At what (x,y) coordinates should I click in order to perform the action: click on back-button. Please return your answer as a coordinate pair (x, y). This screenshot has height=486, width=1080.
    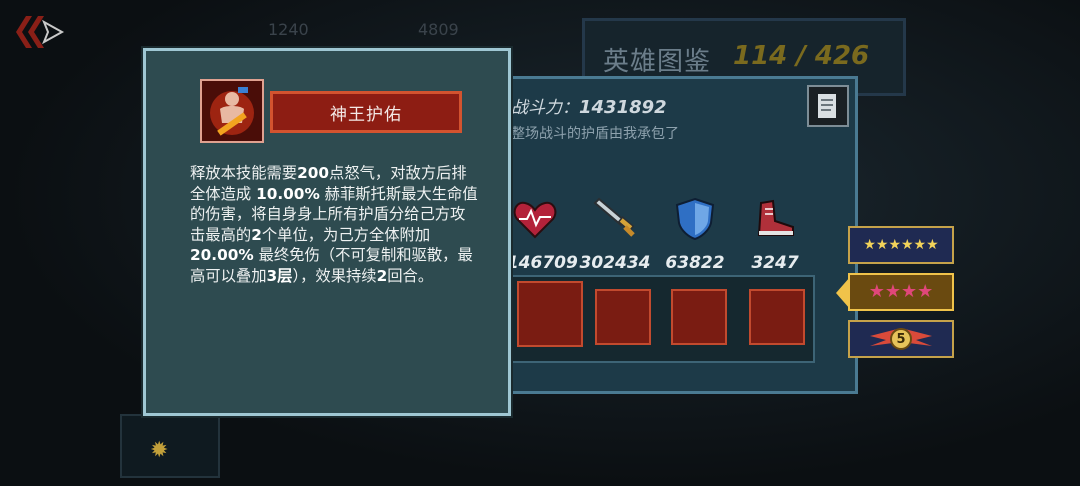
    Looking at the image, I should click on (40, 32).